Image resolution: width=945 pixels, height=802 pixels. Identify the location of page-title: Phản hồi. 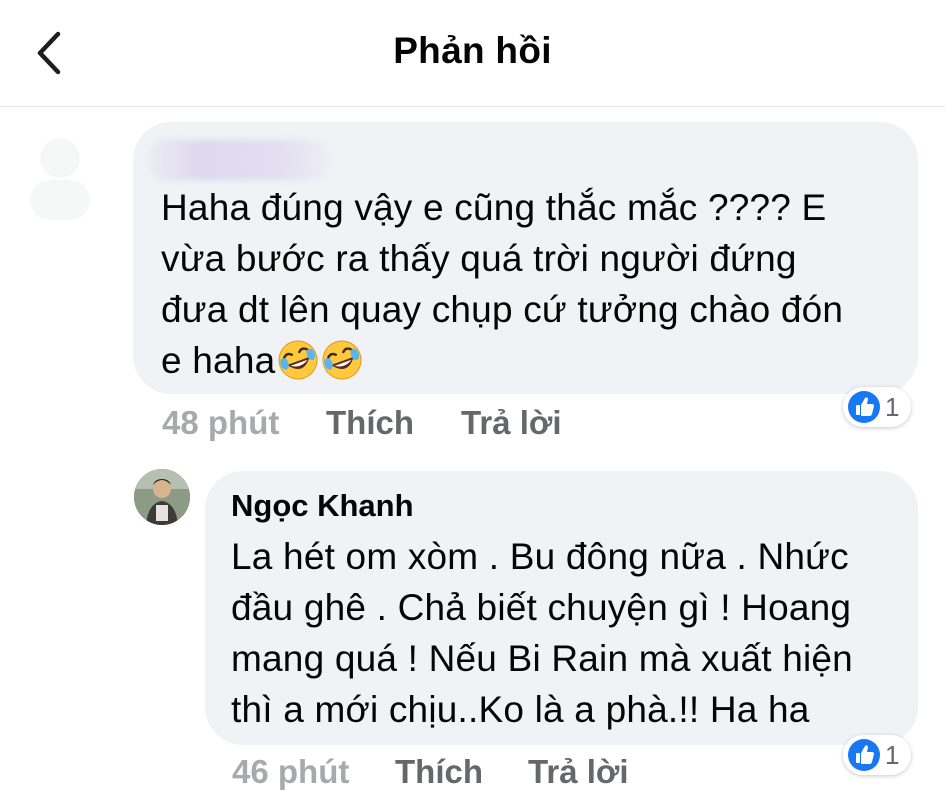
(472, 50).